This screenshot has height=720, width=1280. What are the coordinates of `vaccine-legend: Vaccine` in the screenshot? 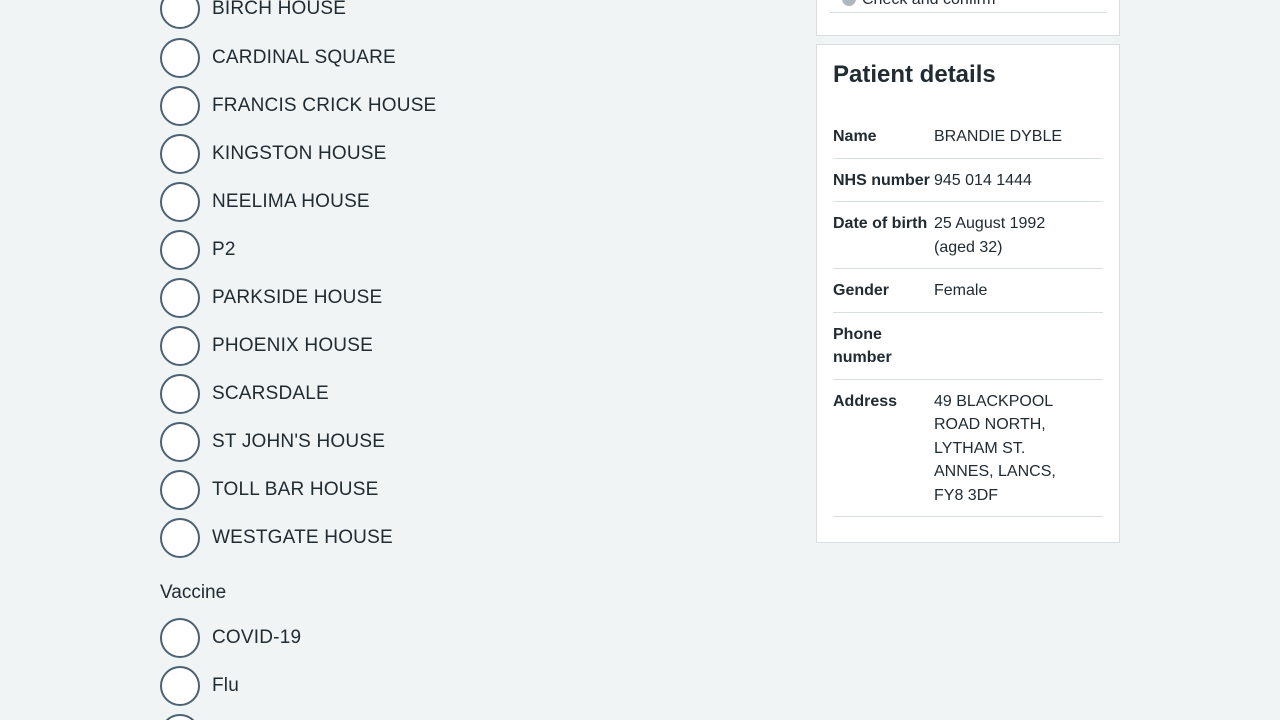 It's located at (193, 592).